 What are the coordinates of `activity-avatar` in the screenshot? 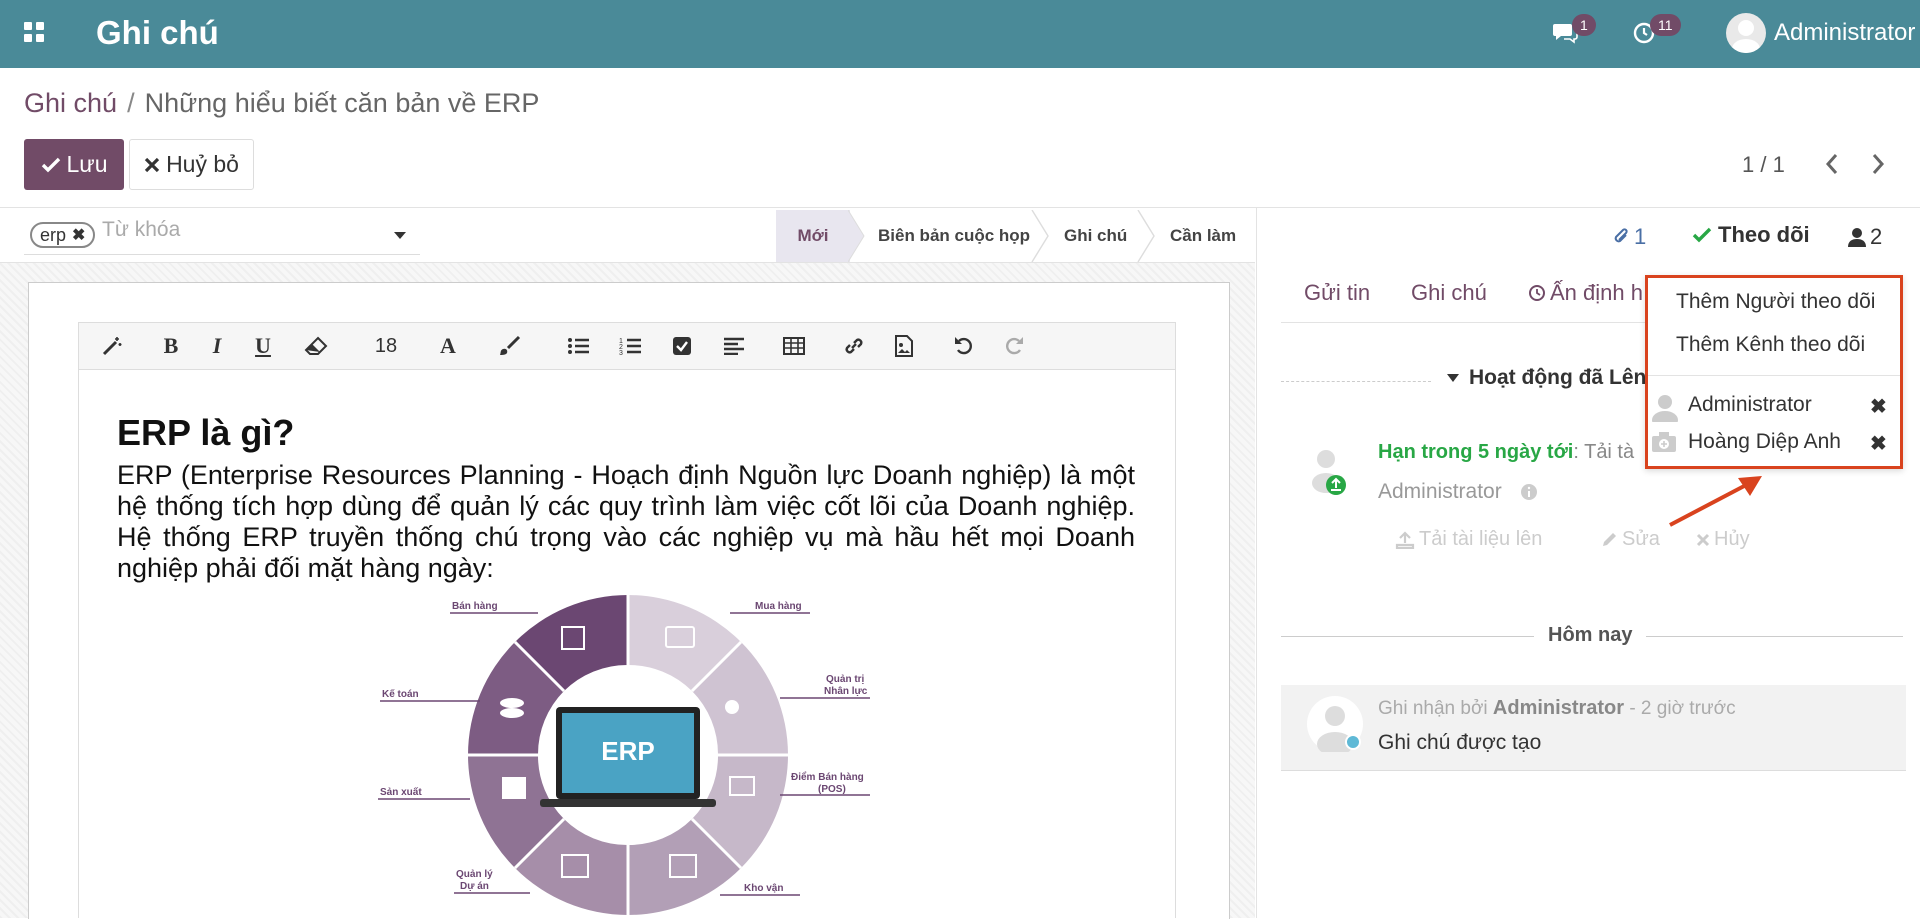 It's located at (1329, 472).